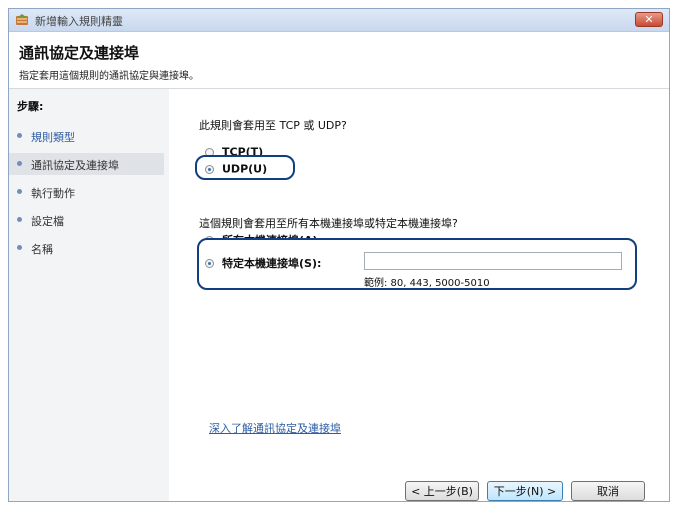  What do you see at coordinates (339, 60) in the screenshot?
I see `wizard-header: 通訊協定及連接埠 指定套用這個規則的通訊協定與連接埠。` at bounding box center [339, 60].